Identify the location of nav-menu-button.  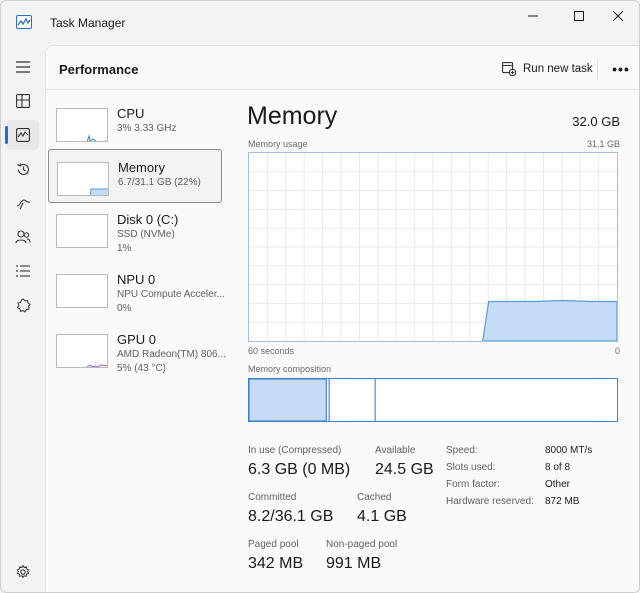
(23, 67).